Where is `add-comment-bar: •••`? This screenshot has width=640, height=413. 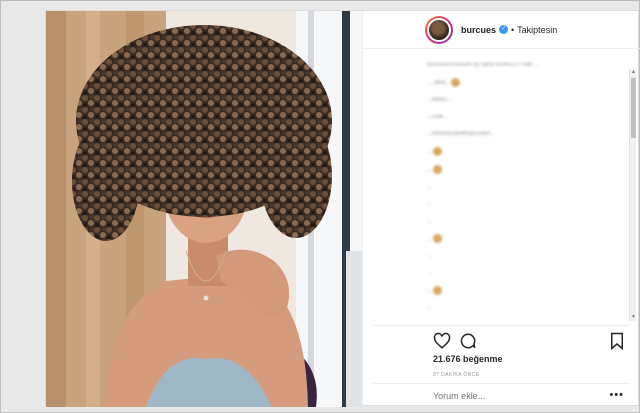 add-comment-bar: ••• is located at coordinates (501, 395).